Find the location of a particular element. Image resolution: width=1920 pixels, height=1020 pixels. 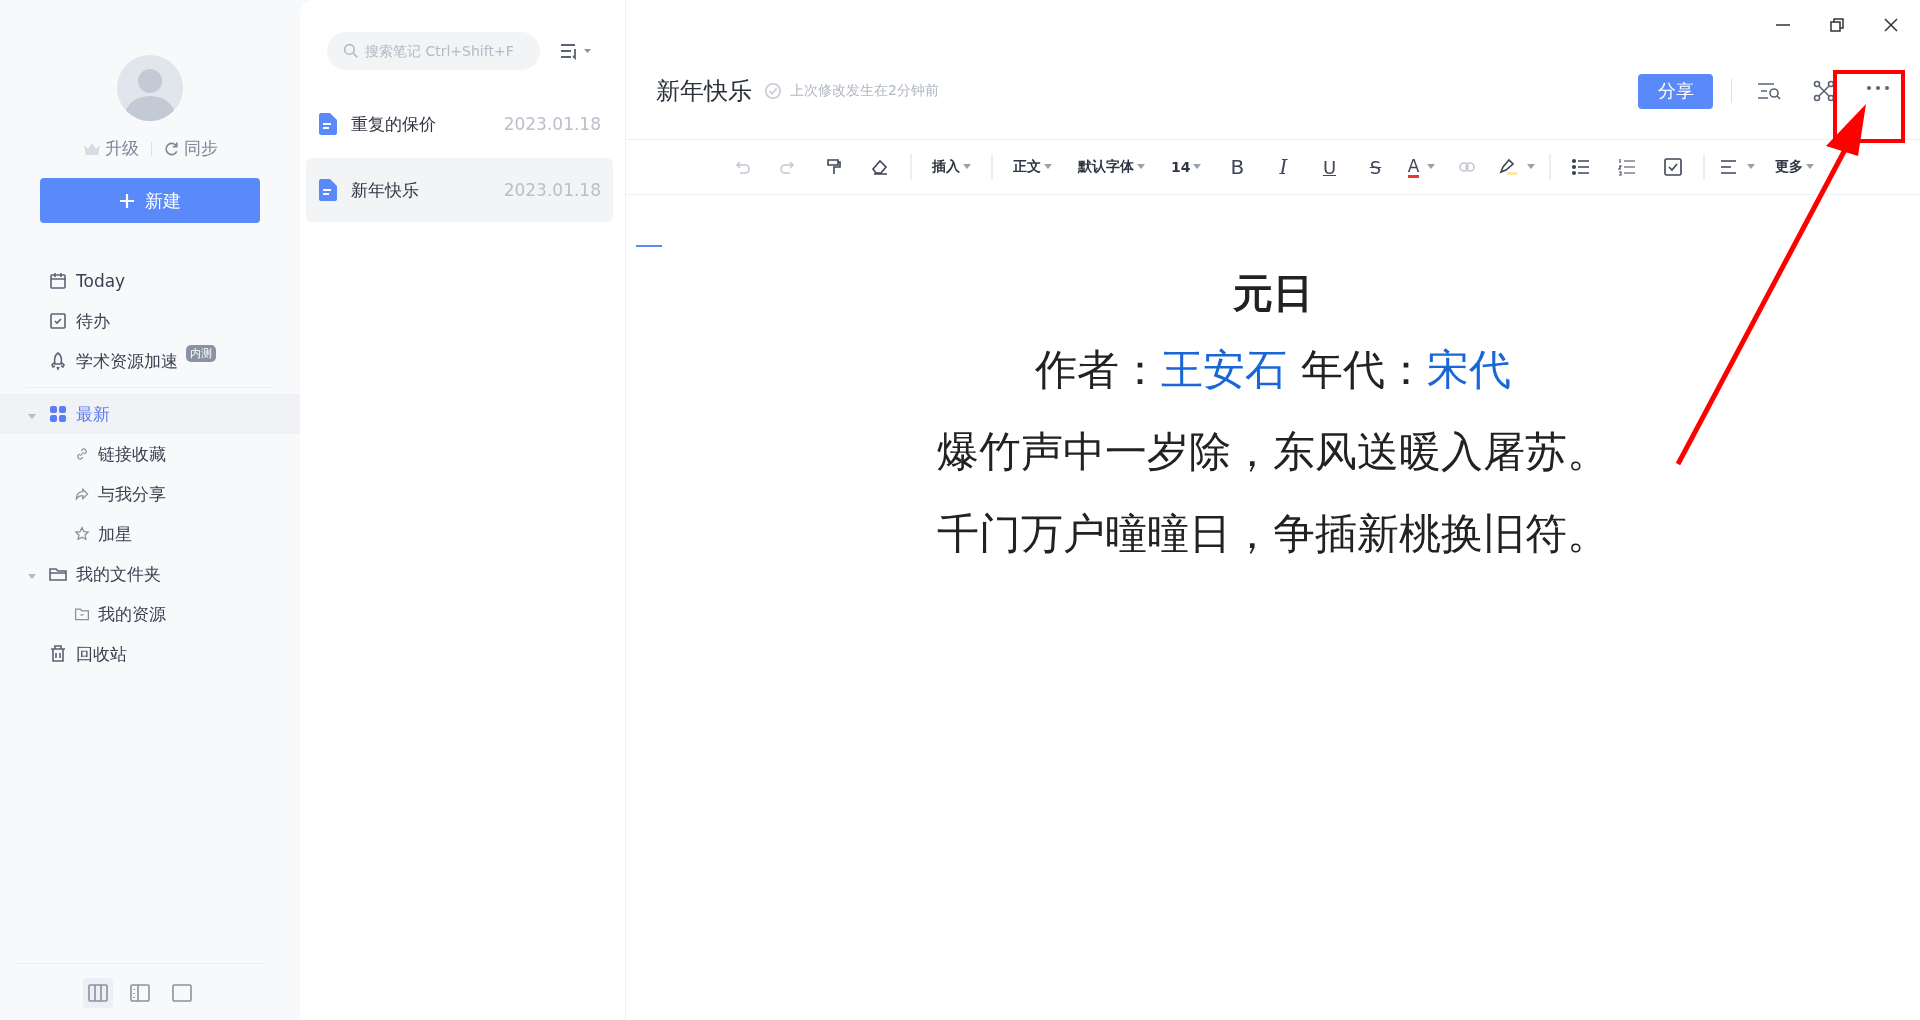

more-icon is located at coordinates (1878, 88).